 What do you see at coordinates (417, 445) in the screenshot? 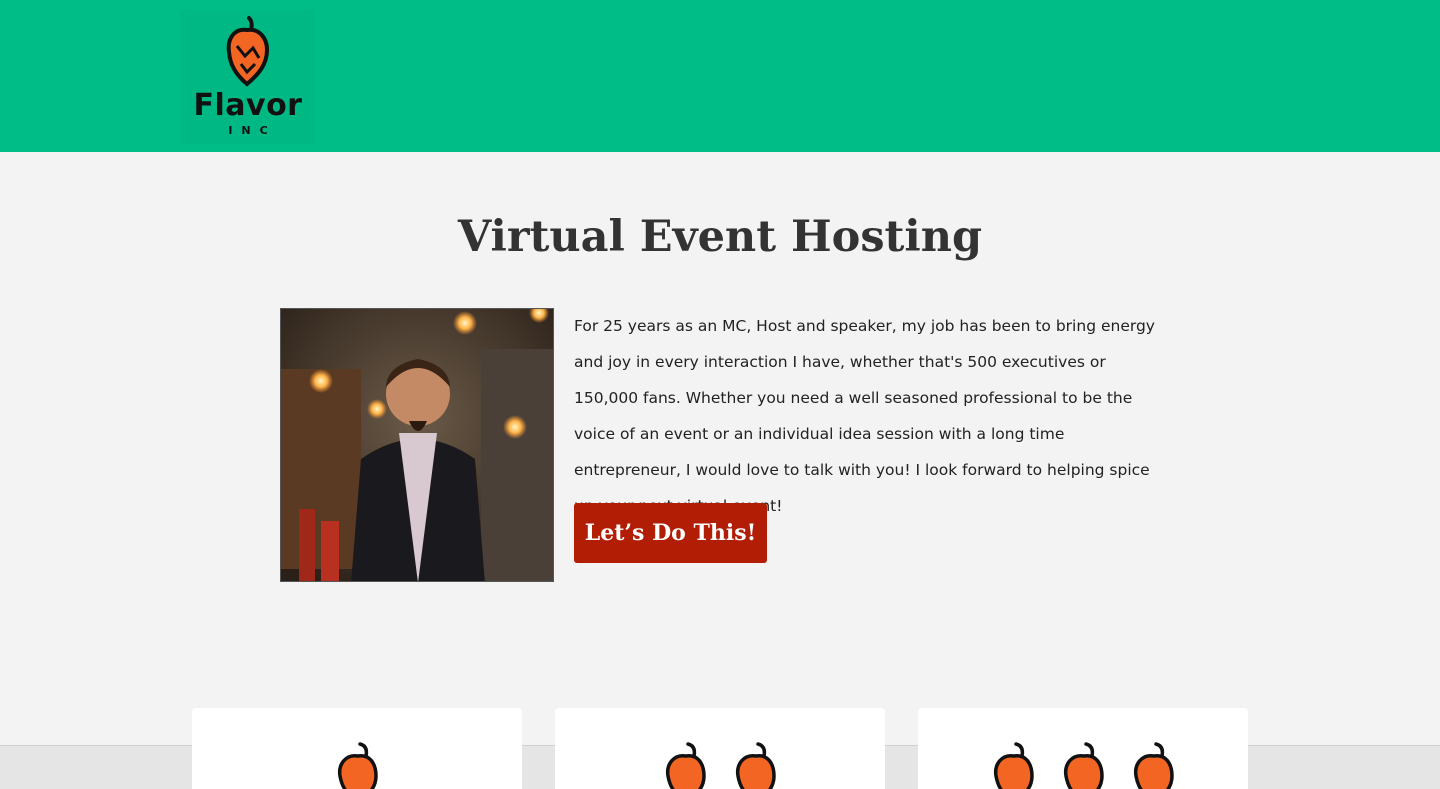
I see `host-portrait-image` at bounding box center [417, 445].